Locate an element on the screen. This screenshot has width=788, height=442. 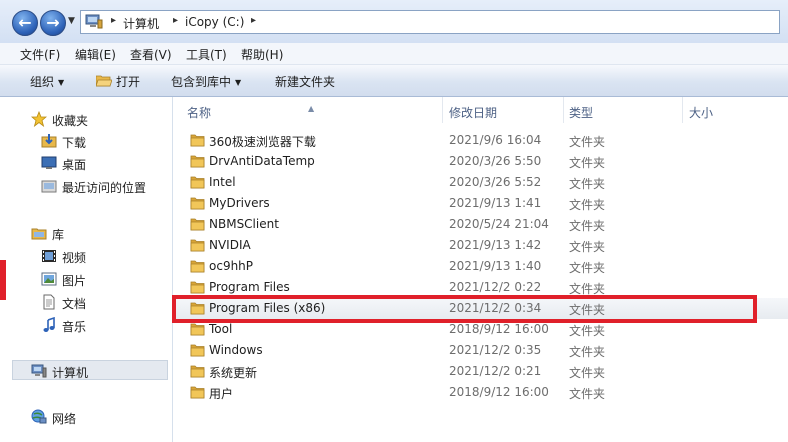
nav-libraries: 库 is located at coordinates (86, 233).